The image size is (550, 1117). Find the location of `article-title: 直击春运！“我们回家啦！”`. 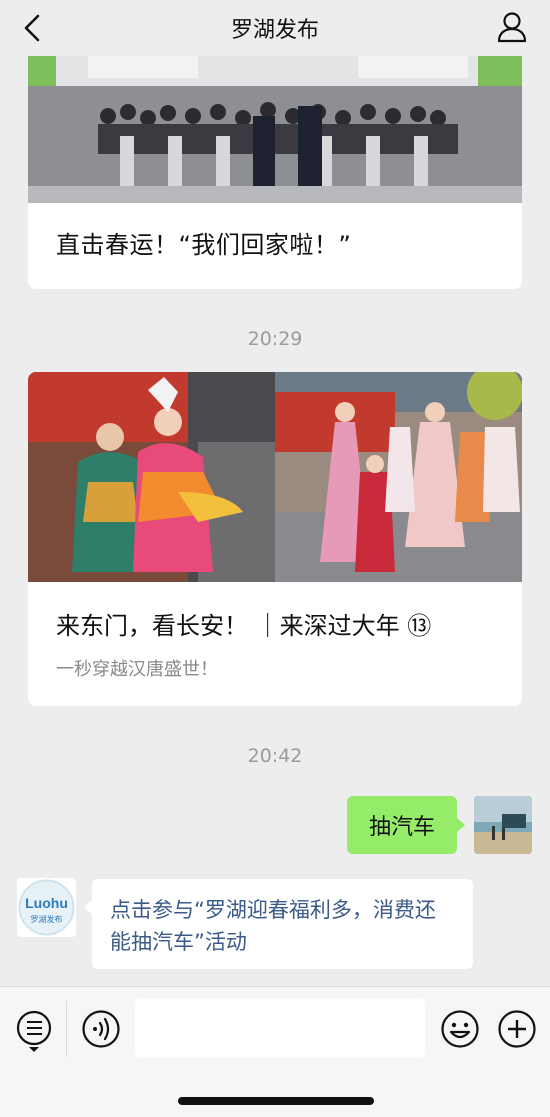

article-title: 直击春运！“我们回家啦！” is located at coordinates (204, 245).